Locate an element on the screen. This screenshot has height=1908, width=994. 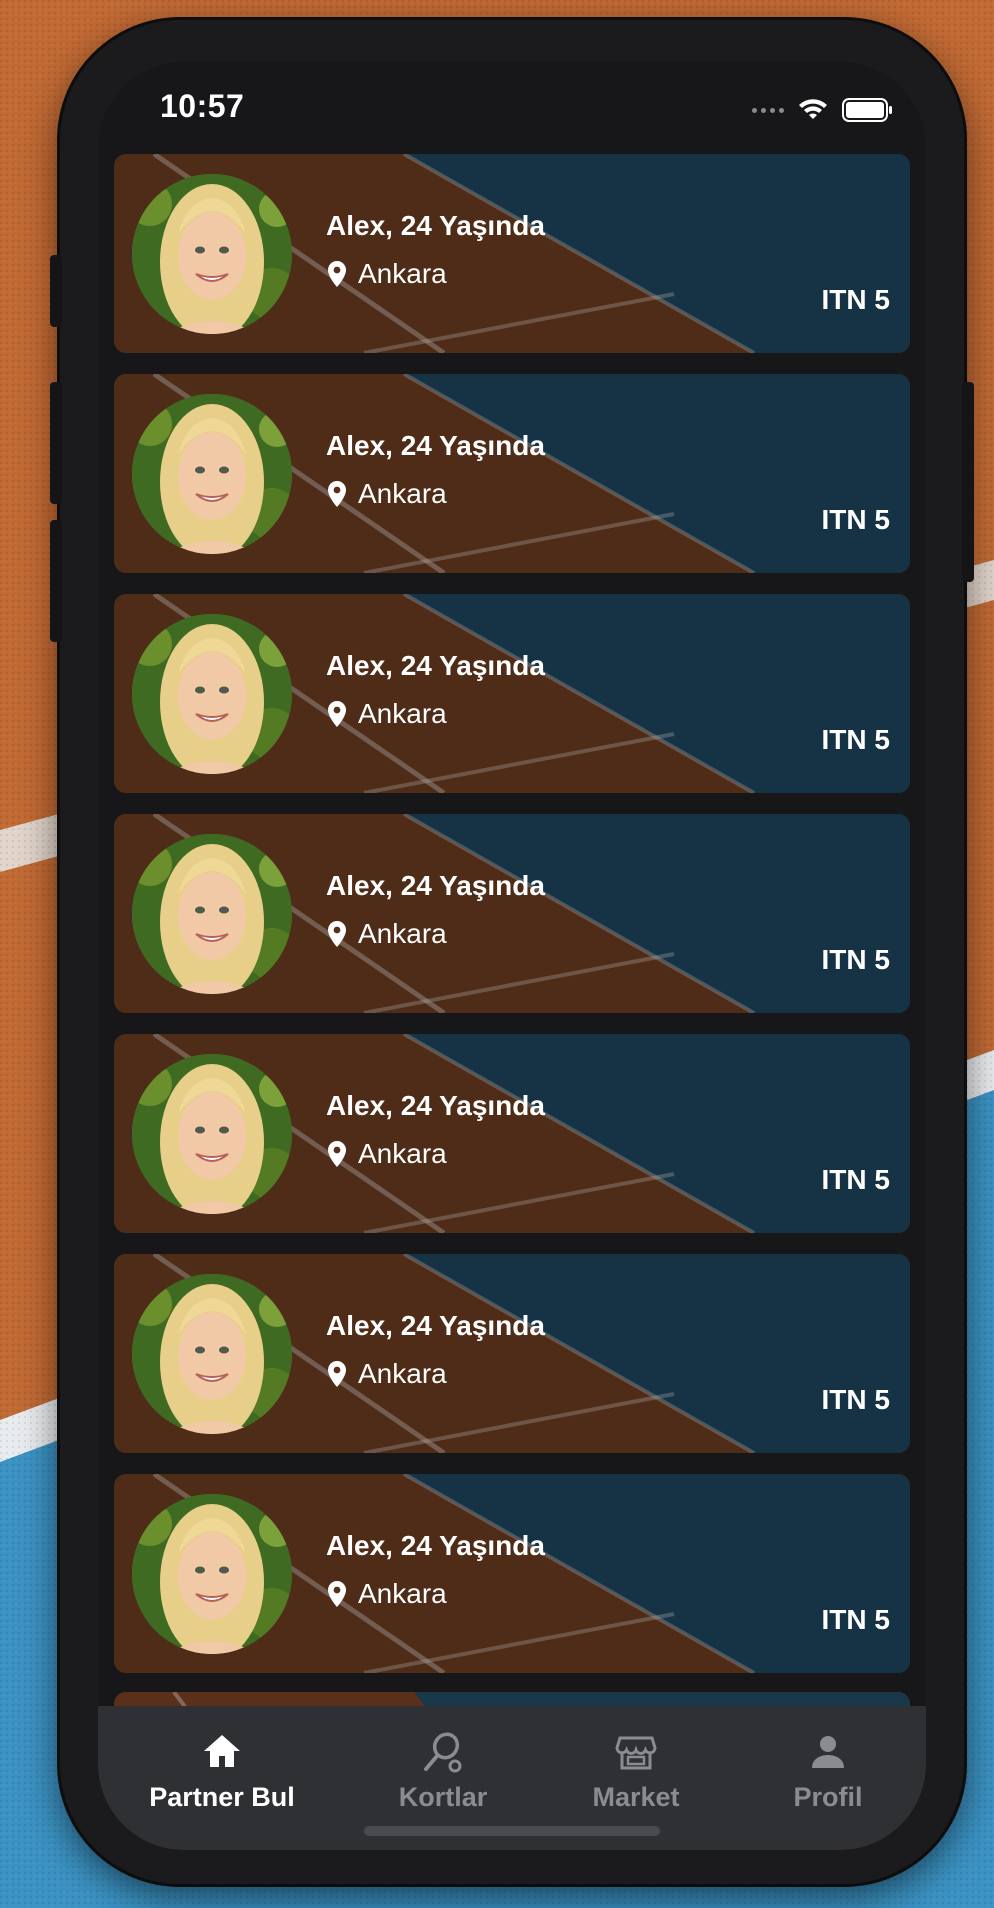
tab-partner-bul: Partner Bul is located at coordinates (222, 1766).